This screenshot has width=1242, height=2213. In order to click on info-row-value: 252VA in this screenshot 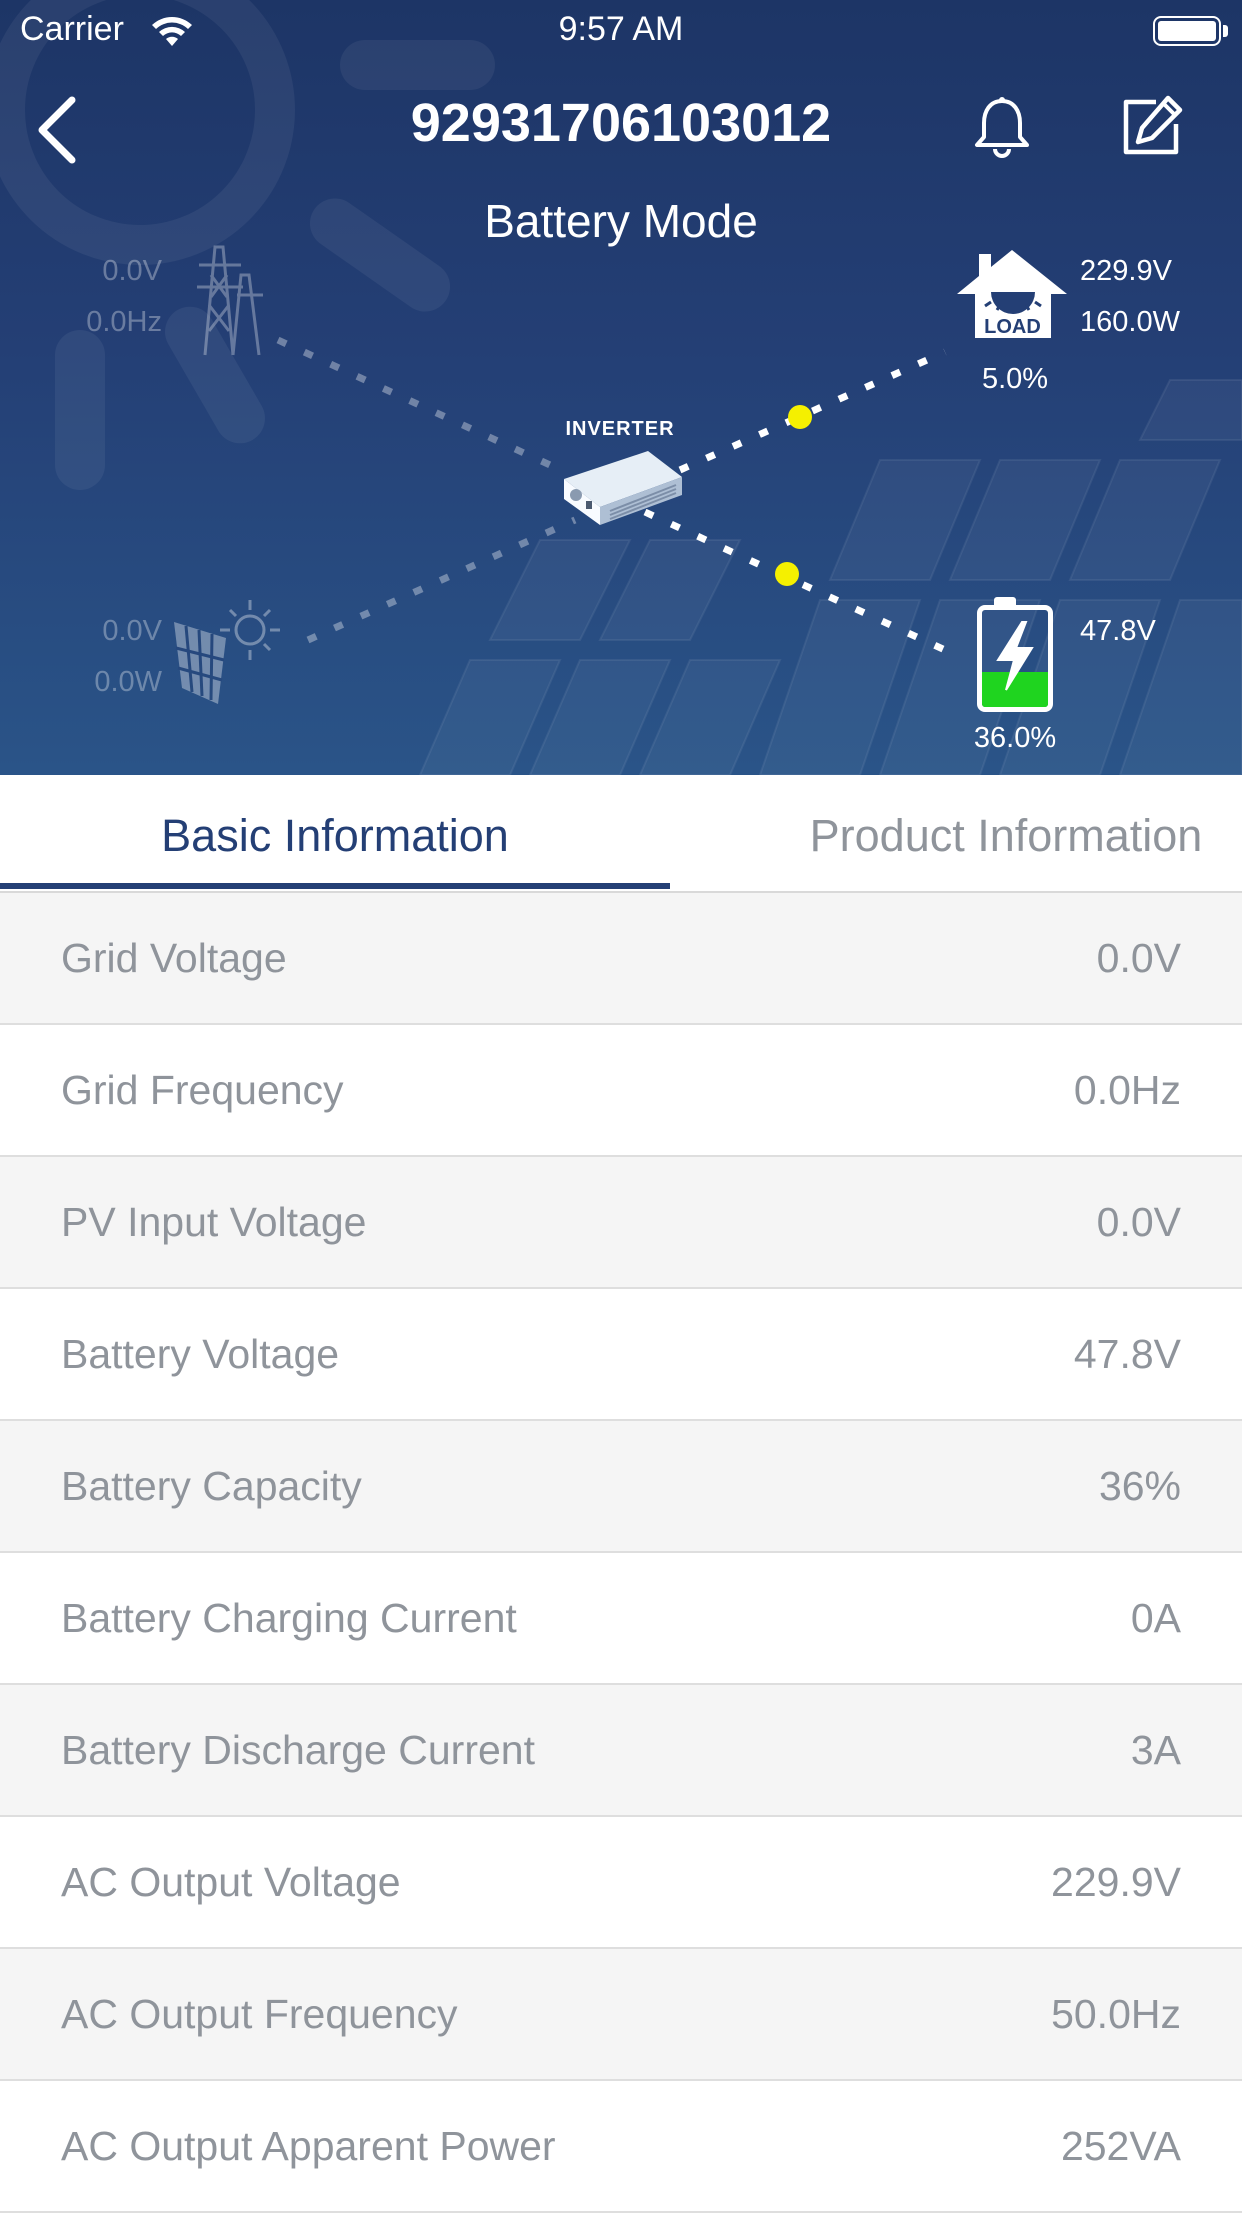, I will do `click(1120, 2146)`.